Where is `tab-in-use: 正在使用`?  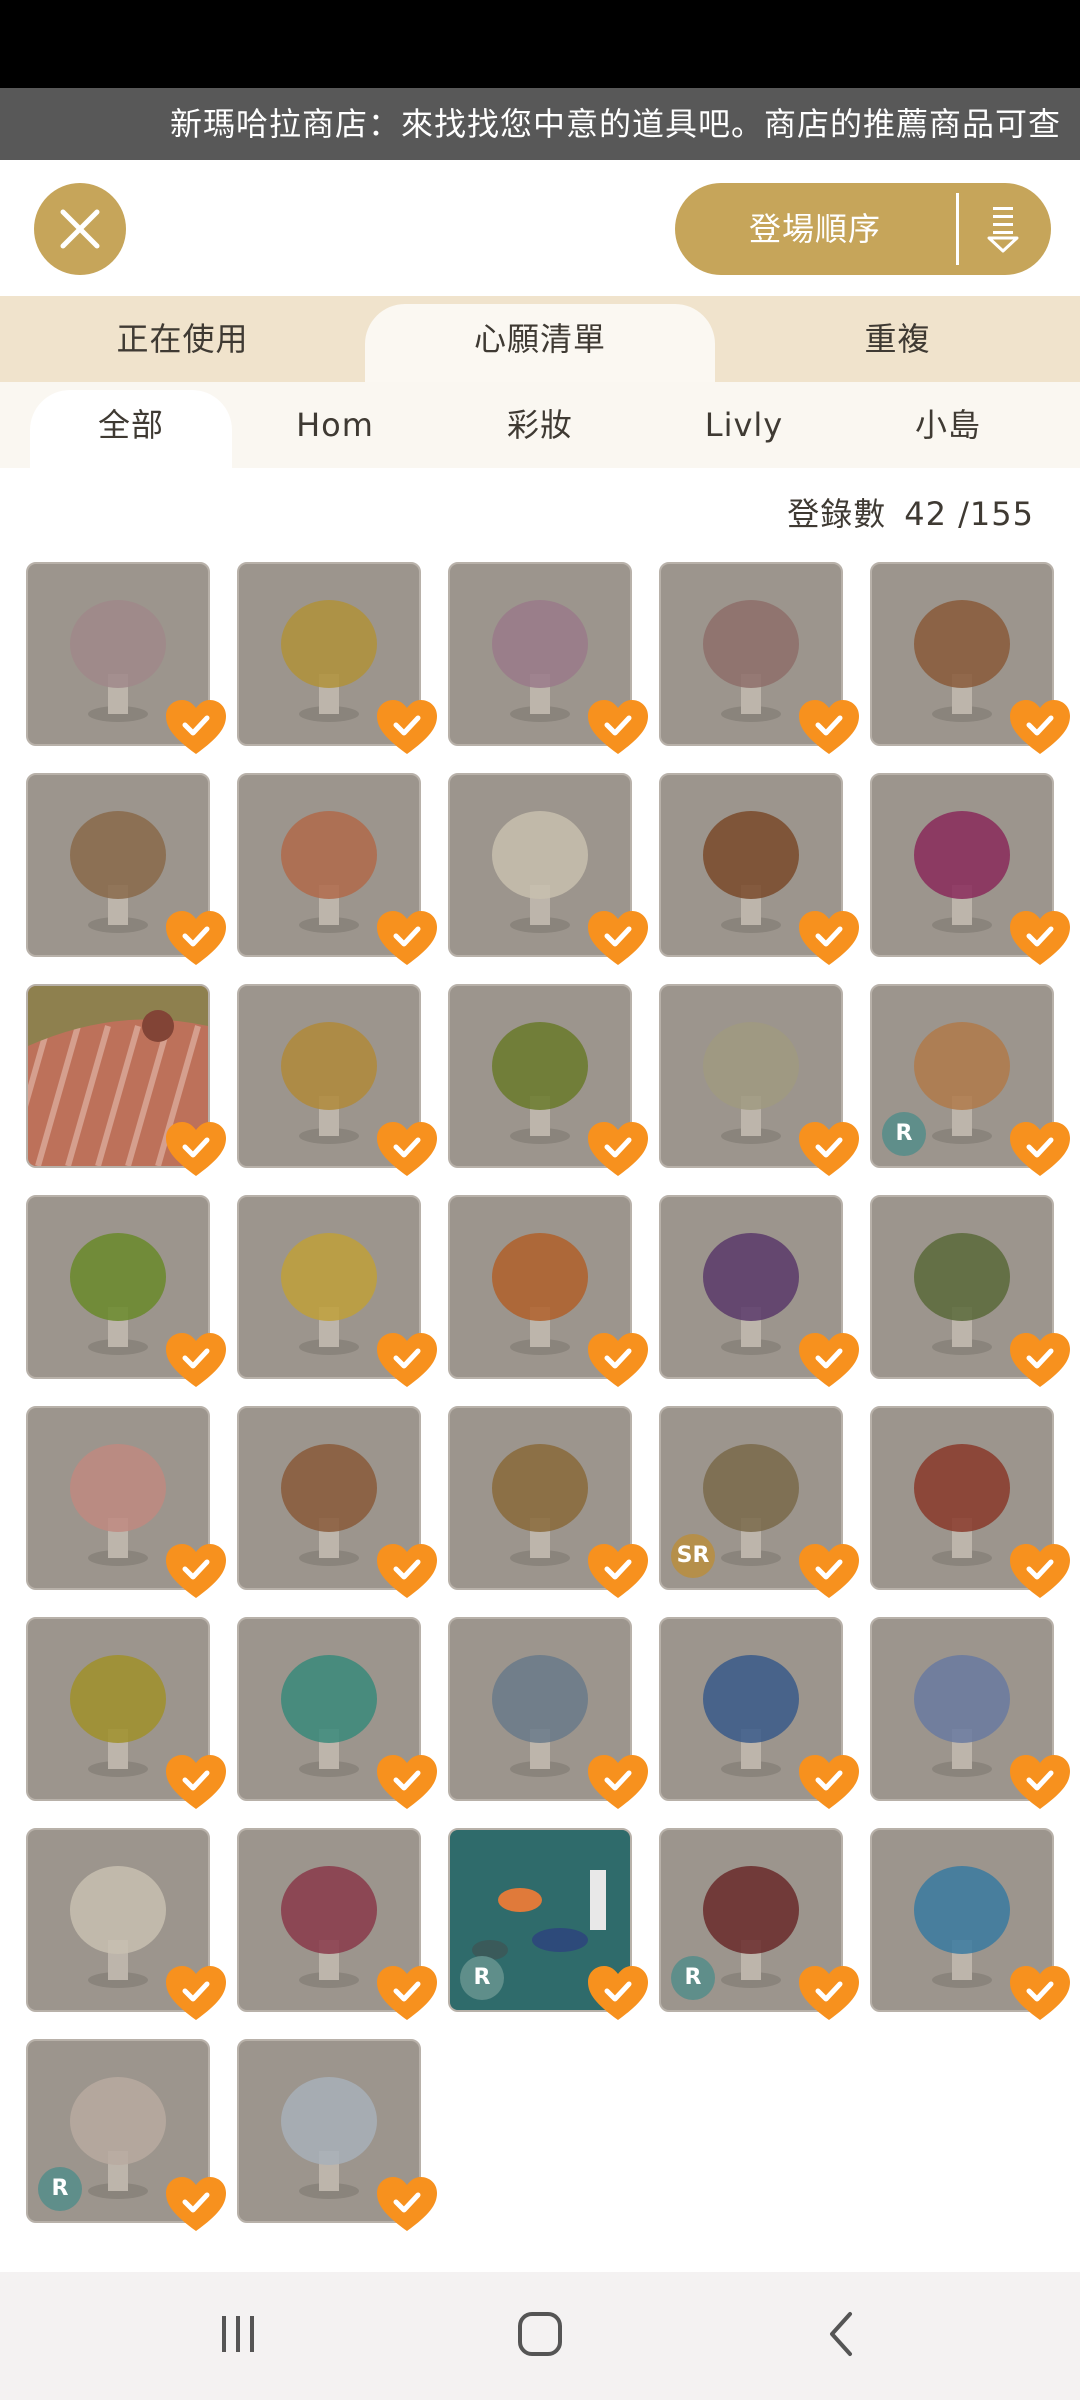
tab-in-use: 正在使用 is located at coordinates (182, 339).